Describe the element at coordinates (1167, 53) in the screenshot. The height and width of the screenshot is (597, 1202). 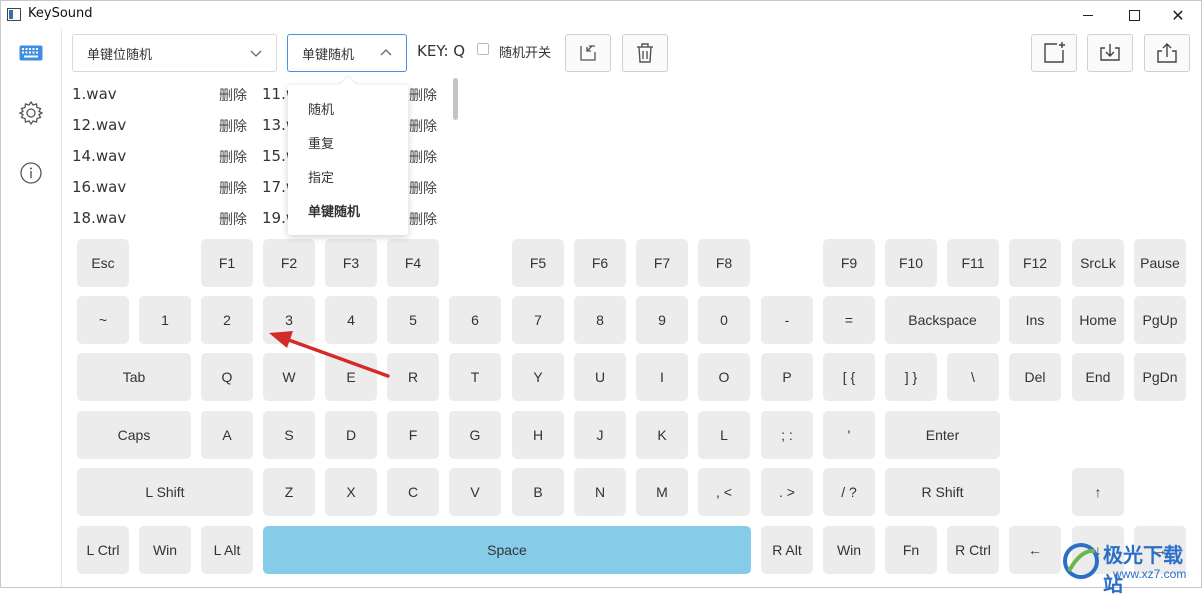
I see `export-config-button` at that location.